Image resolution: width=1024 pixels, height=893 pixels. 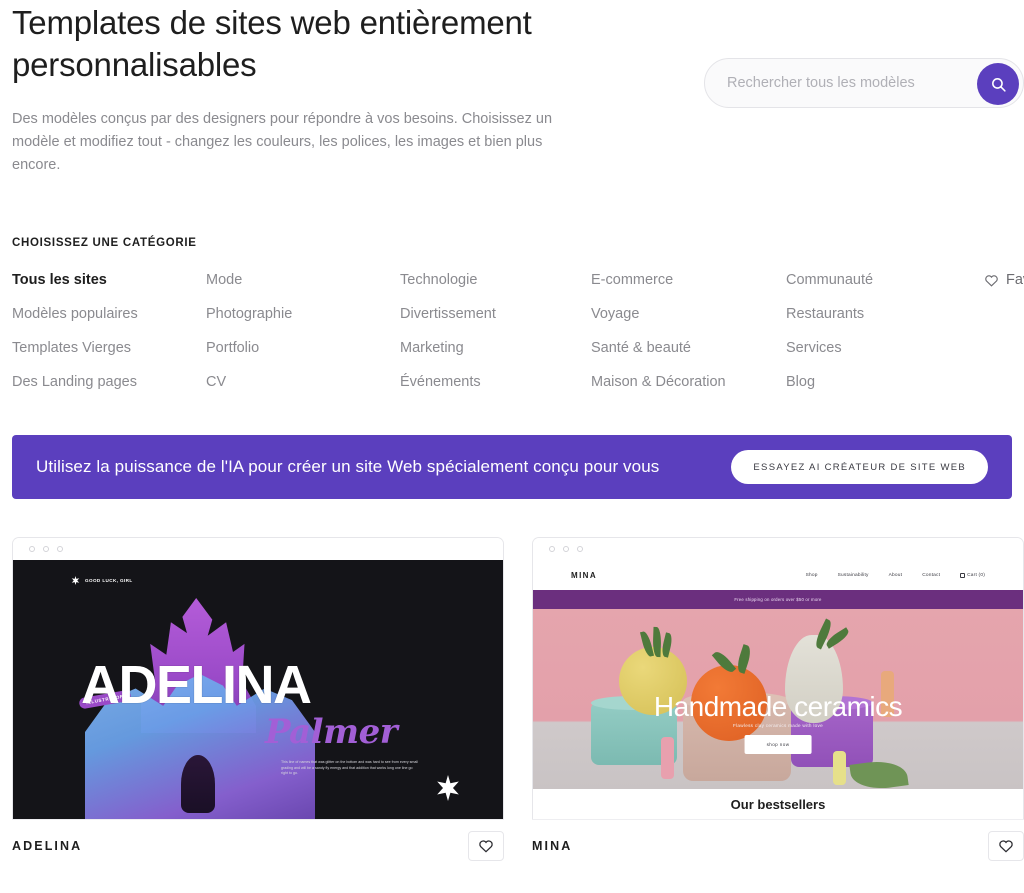 What do you see at coordinates (963, 575) in the screenshot?
I see `cart-icon` at bounding box center [963, 575].